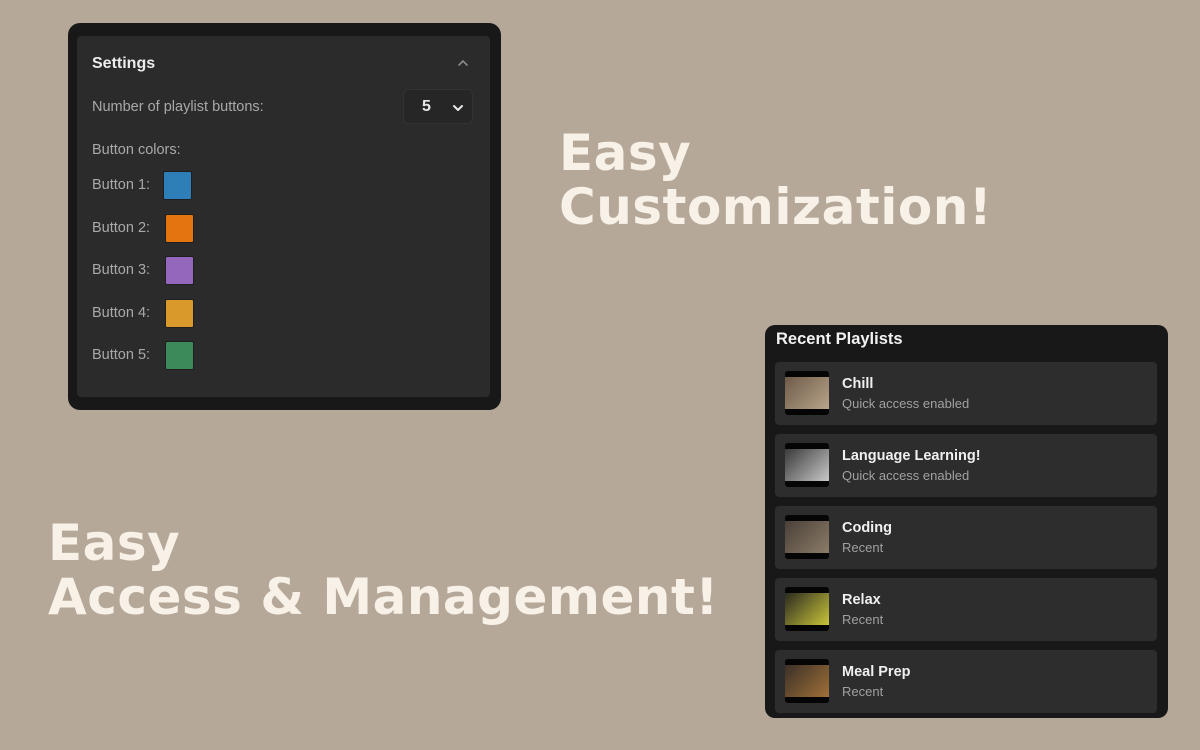 This screenshot has width=1200, height=750. What do you see at coordinates (179, 228) in the screenshot?
I see `button-2-color-swatch` at bounding box center [179, 228].